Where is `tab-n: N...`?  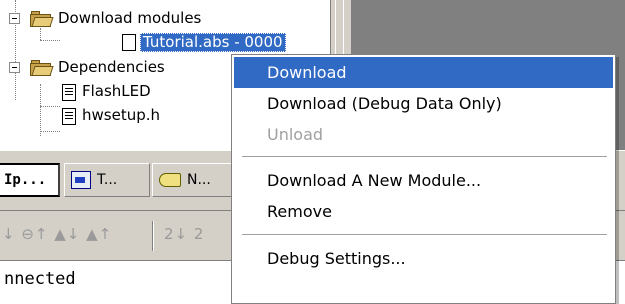
tab-n: N... is located at coordinates (192, 180).